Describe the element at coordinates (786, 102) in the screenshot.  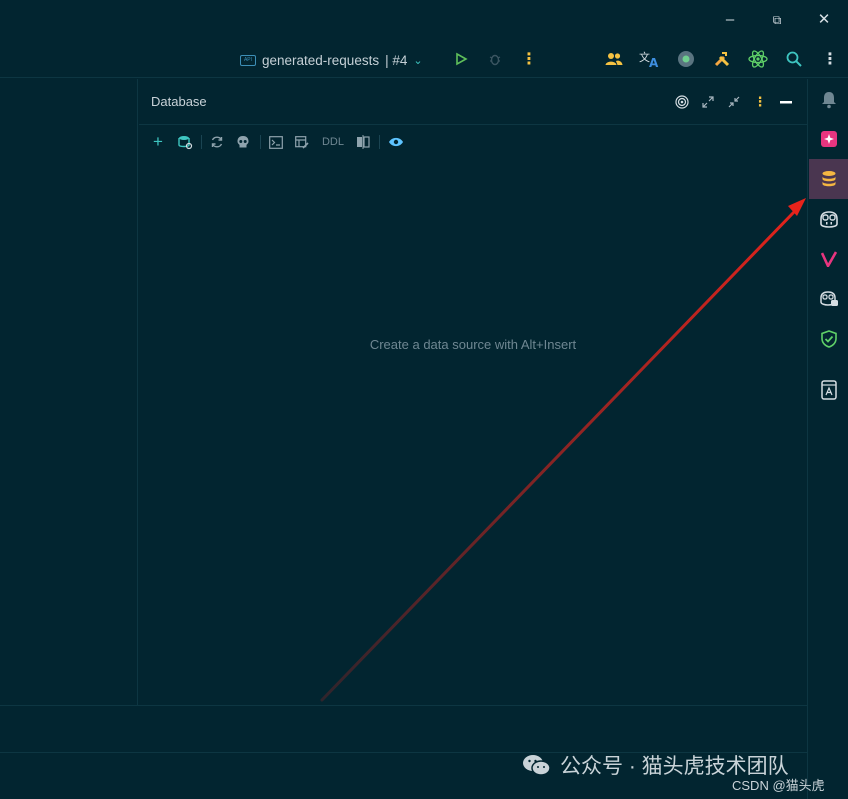
I see `hide-panel-button` at that location.